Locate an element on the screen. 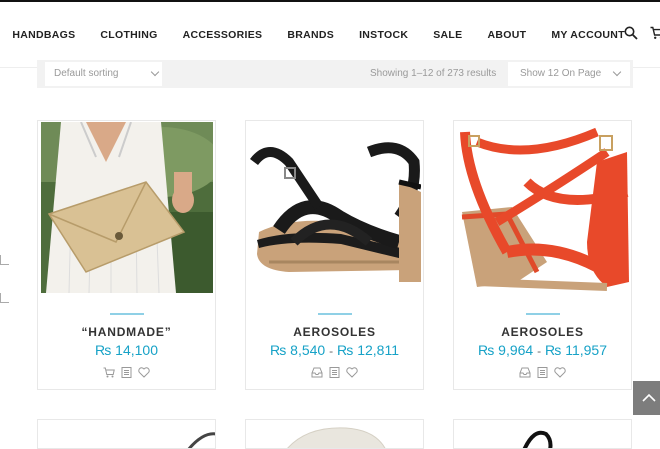 This screenshot has width=660, height=449. nav-item-instock: INSTOCK is located at coordinates (383, 35).